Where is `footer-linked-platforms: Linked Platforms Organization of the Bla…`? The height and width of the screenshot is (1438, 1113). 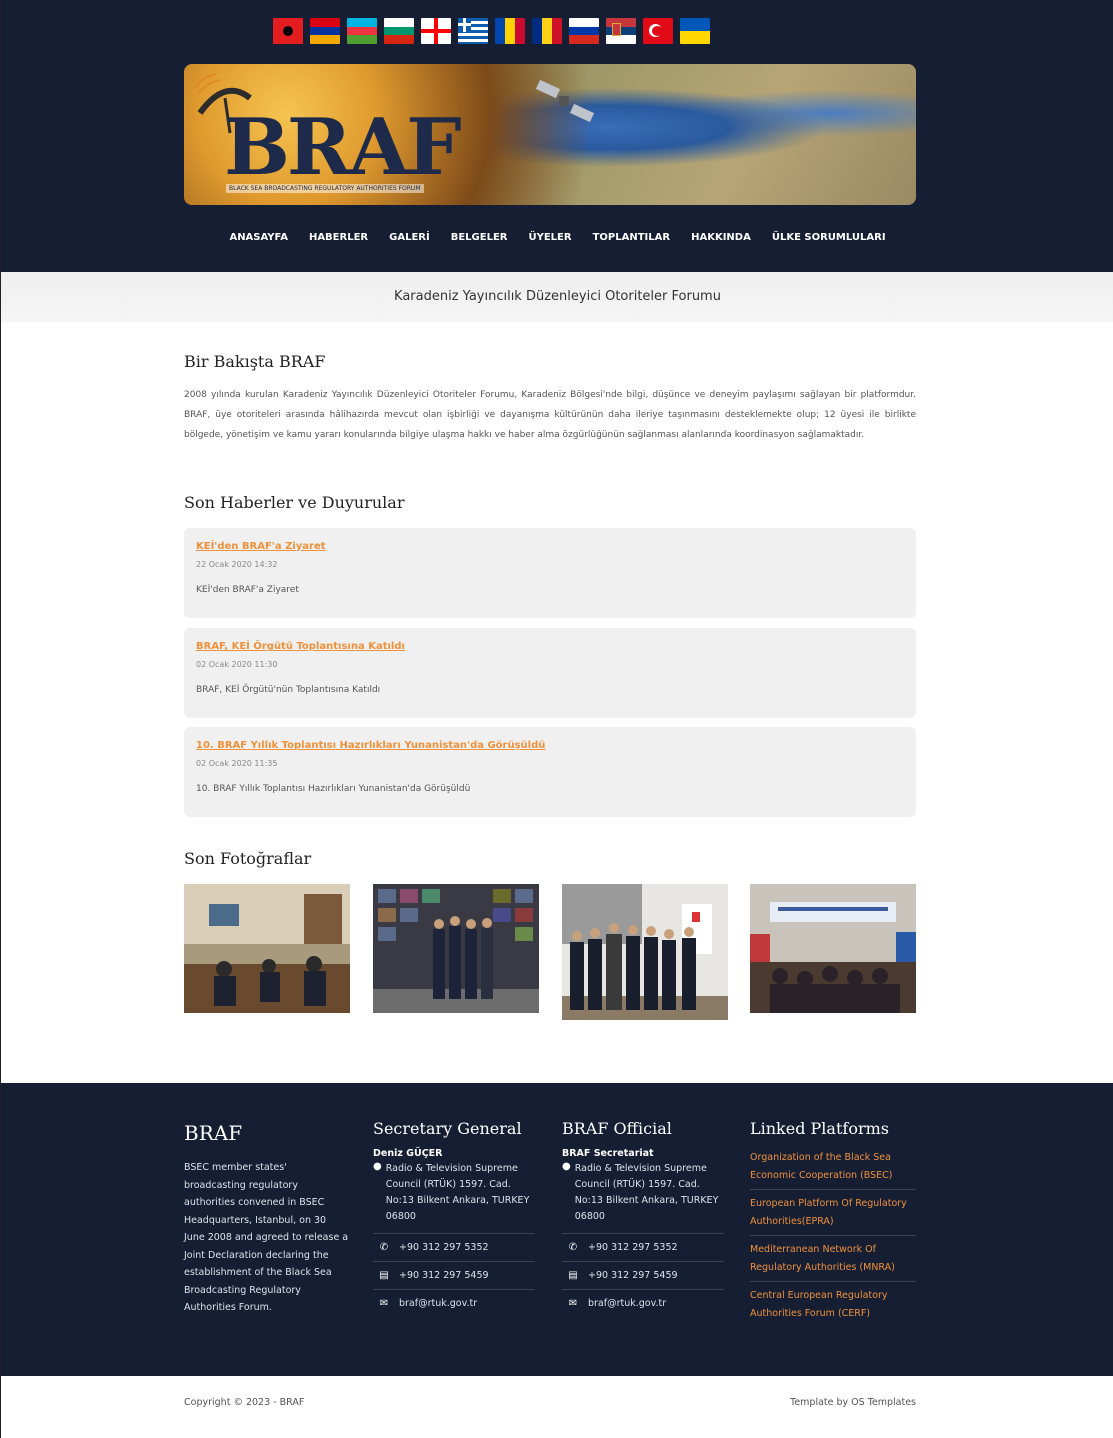 footer-linked-platforms: Linked Platforms Organization of the Bla… is located at coordinates (833, 1223).